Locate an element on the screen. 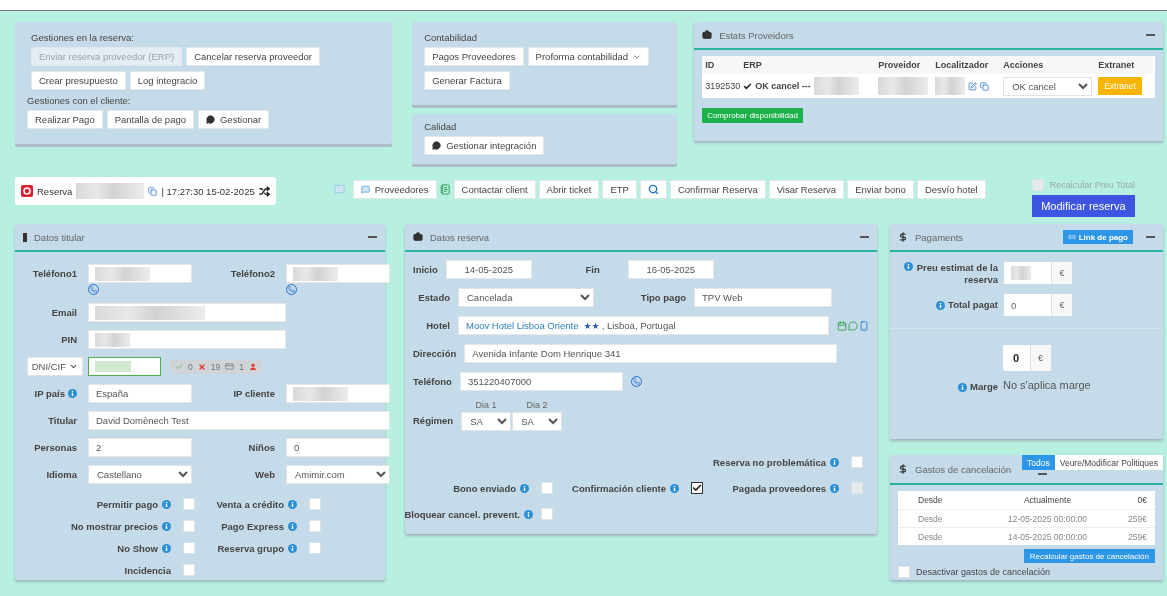  field-label: Tipo pago is located at coordinates (662, 297).